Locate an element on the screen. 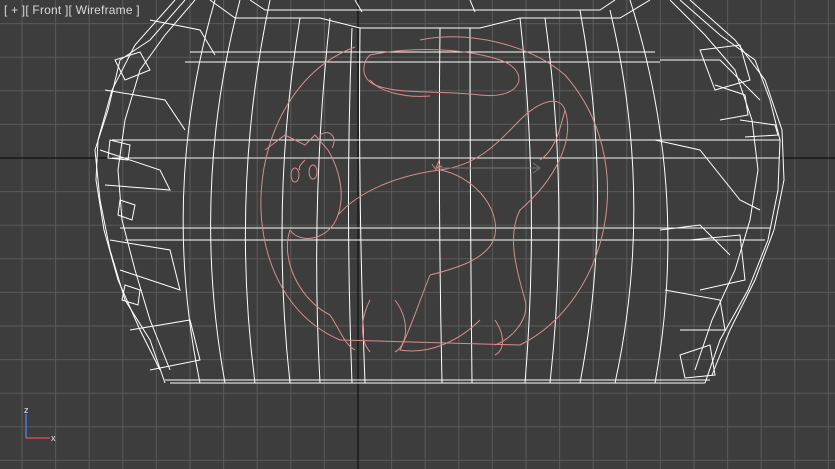  shading-mode-button: [ Wireframe ] is located at coordinates (104, 10).